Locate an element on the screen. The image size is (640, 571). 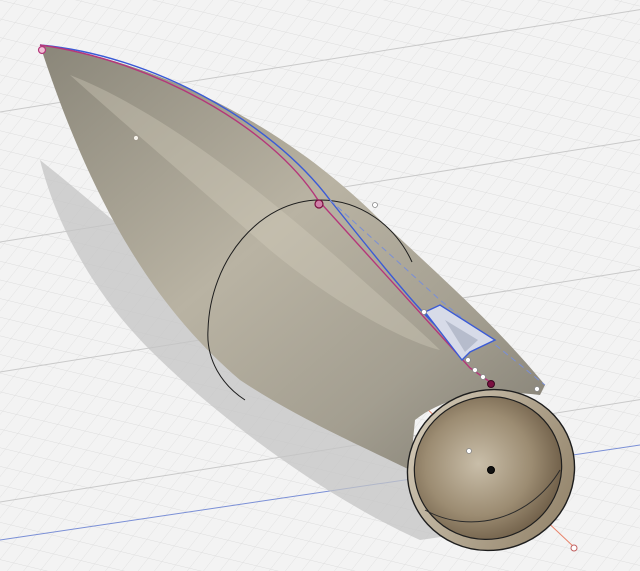
origin-point-icon is located at coordinates (491, 470).